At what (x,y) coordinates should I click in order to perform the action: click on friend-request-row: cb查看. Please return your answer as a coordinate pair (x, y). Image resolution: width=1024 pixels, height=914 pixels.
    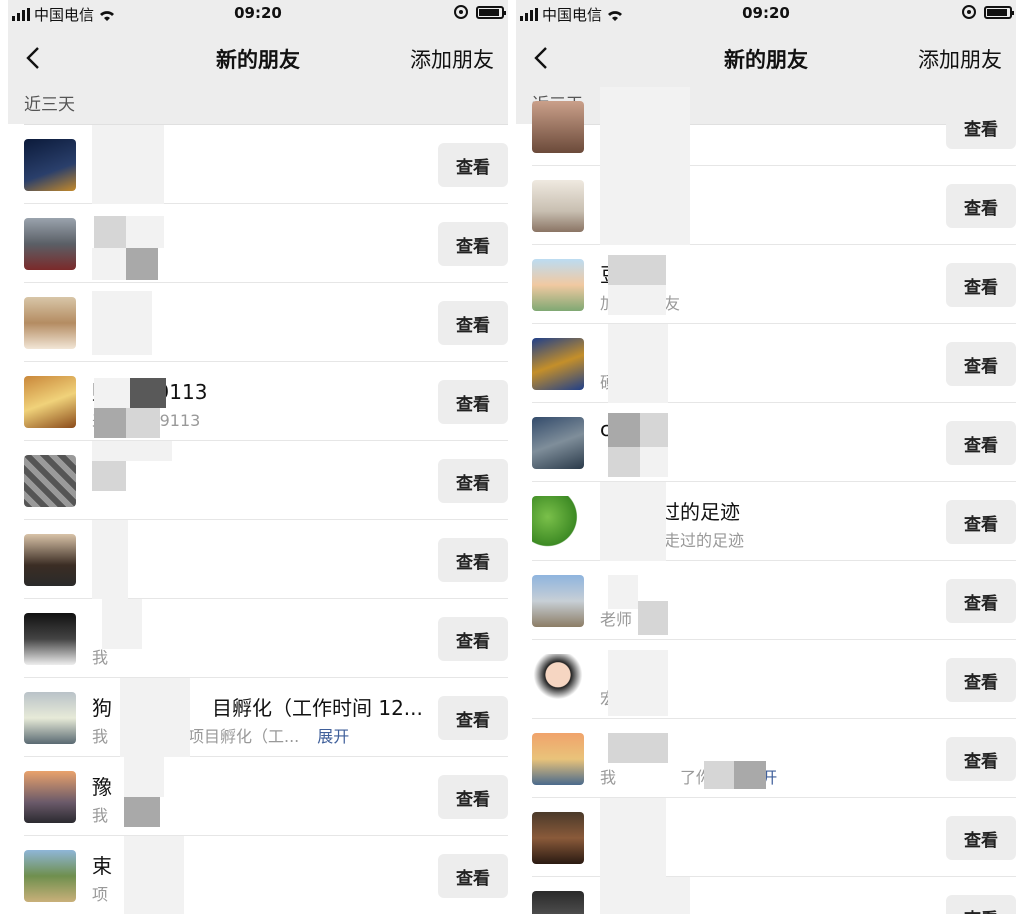
    Looking at the image, I should click on (774, 442).